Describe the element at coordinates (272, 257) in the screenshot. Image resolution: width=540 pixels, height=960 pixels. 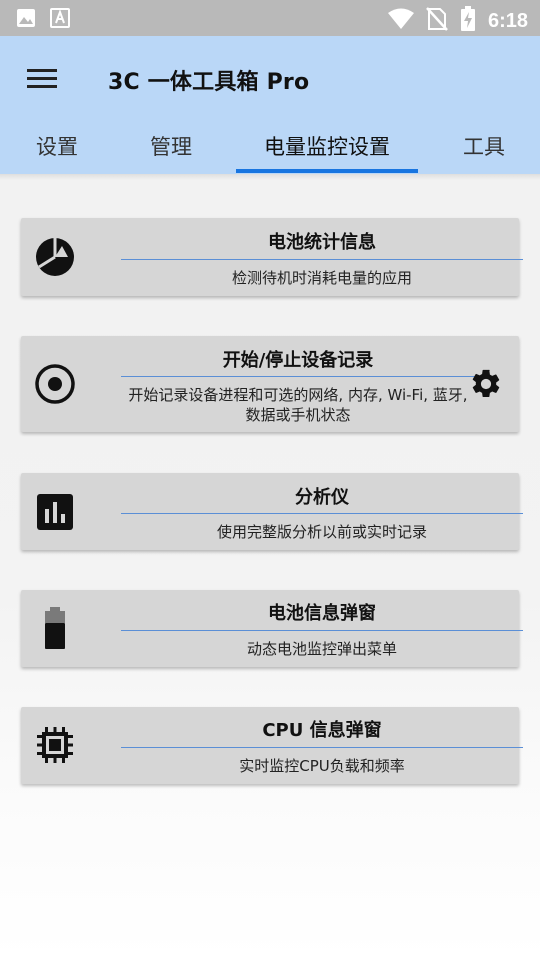
I see `battery-stats-card: 电池统计信息 检测待机时消耗电量的应用` at that location.